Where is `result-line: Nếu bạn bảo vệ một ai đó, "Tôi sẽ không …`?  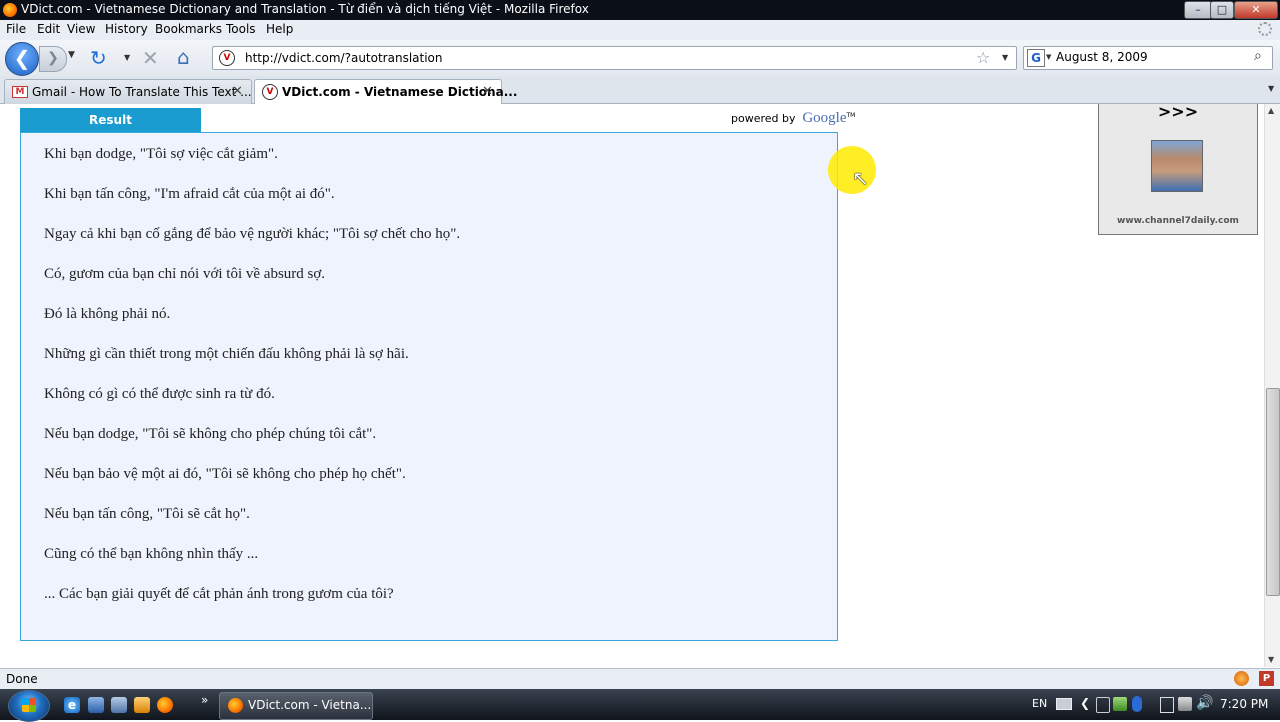
result-line: Nếu bạn bảo vệ một ai đó, "Tôi sẽ không … is located at coordinates (225, 474).